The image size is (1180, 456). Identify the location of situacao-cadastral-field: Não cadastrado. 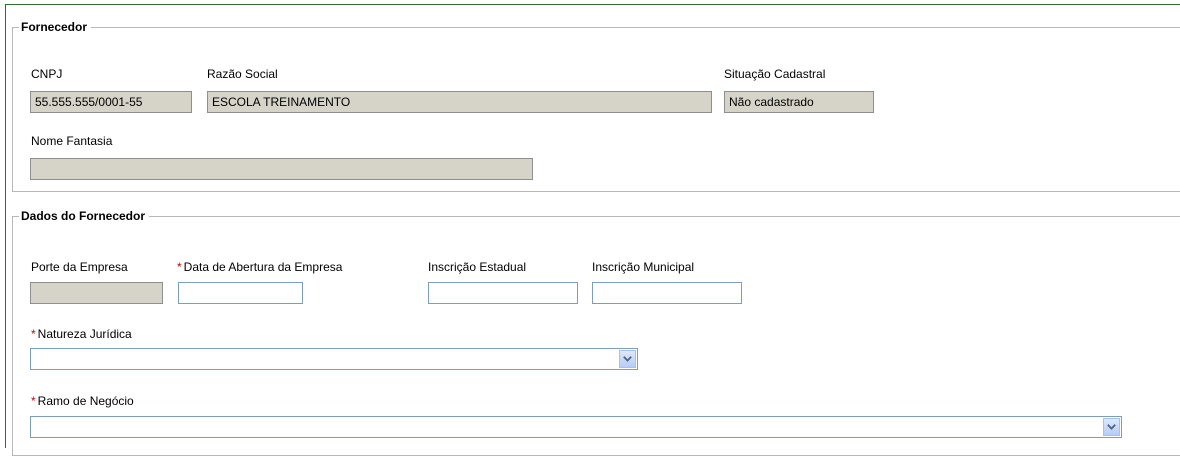
(799, 102).